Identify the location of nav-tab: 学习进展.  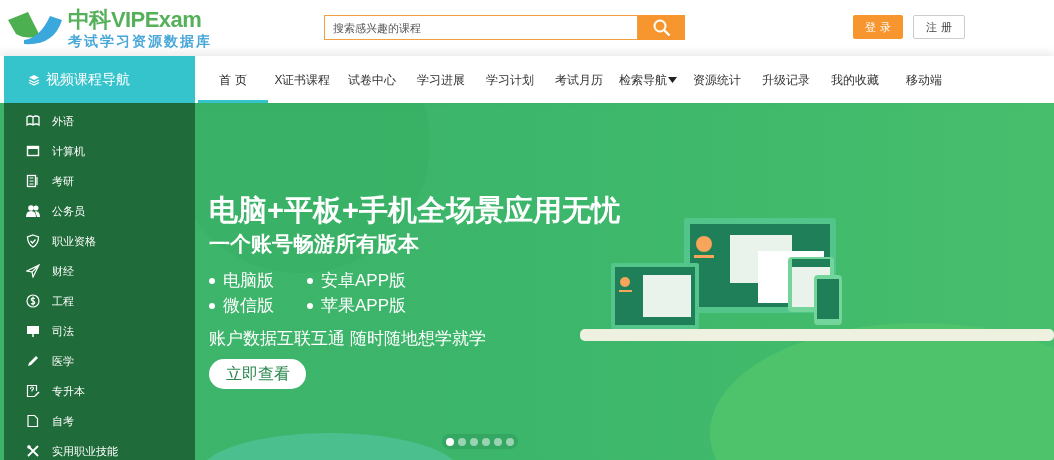
(440, 79).